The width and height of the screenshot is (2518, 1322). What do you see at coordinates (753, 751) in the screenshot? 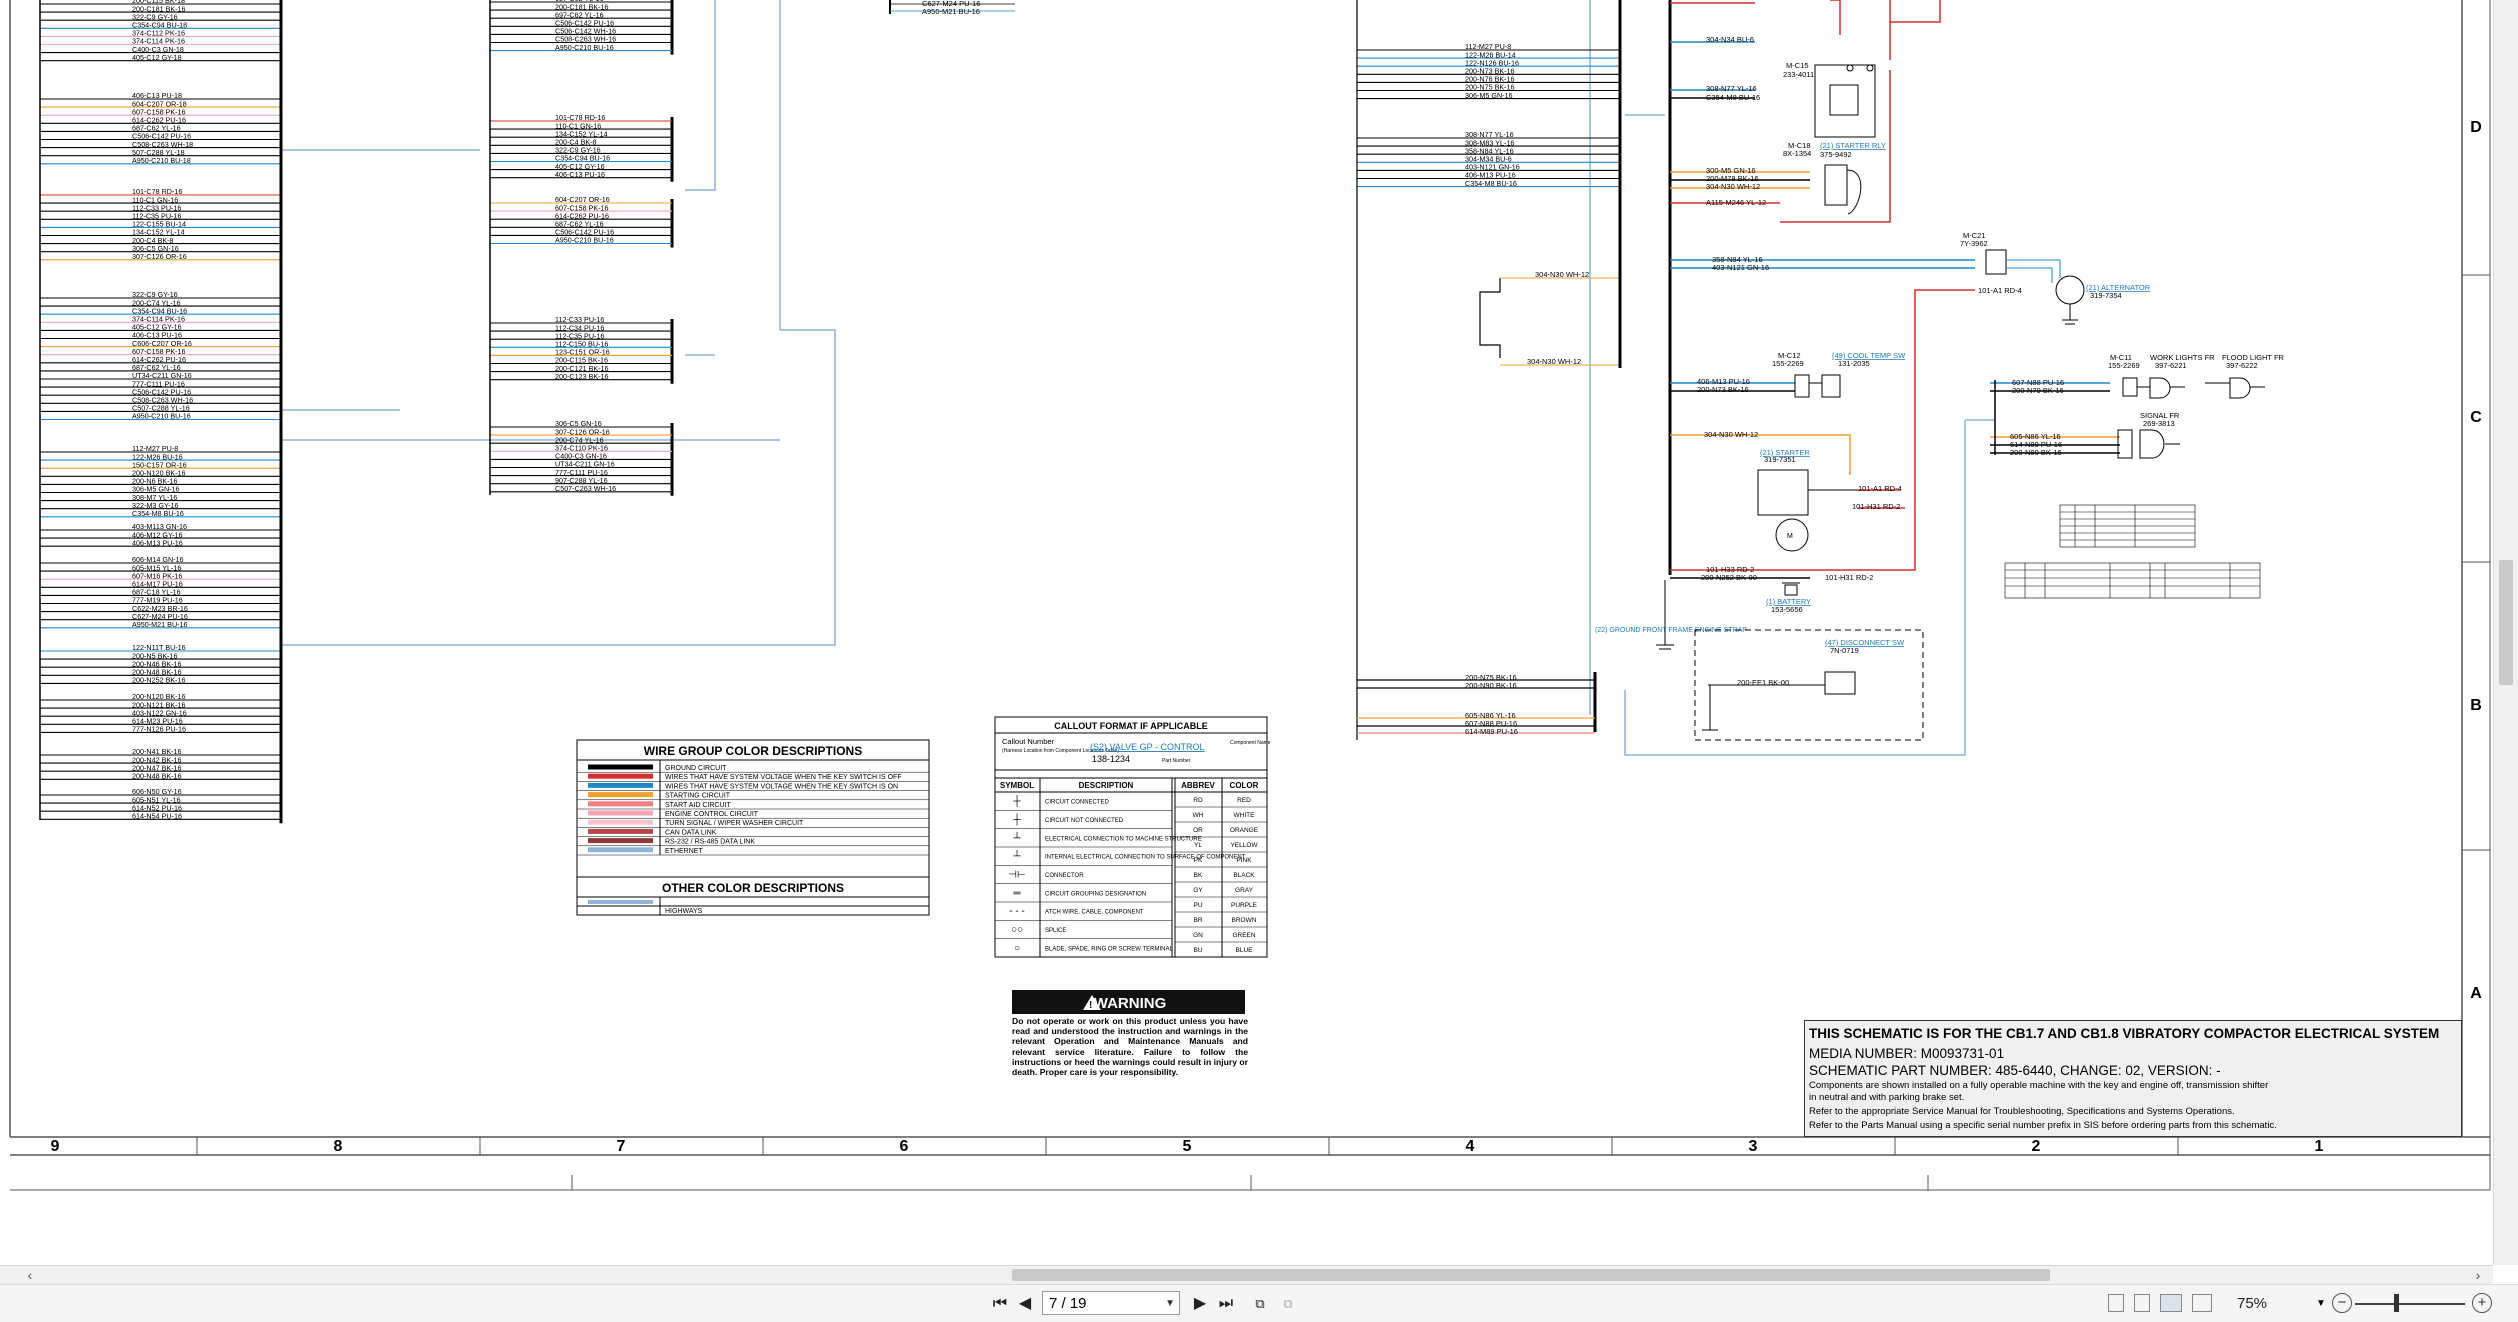
I see `legend-title: WIRE GROUP COLOR DESCRIPTIONS` at bounding box center [753, 751].